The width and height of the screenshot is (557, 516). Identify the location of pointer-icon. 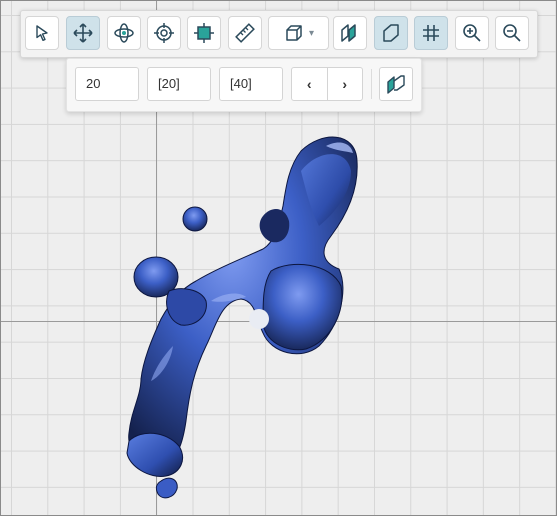
(42, 33).